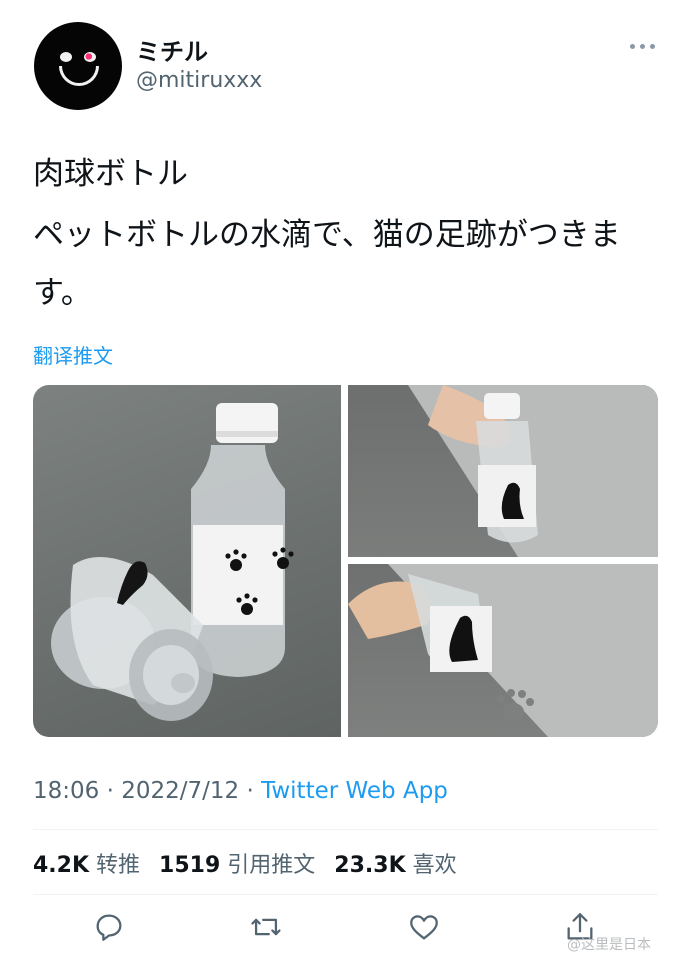  Describe the element at coordinates (172, 49) in the screenshot. I see `display-name: ミチル` at that location.